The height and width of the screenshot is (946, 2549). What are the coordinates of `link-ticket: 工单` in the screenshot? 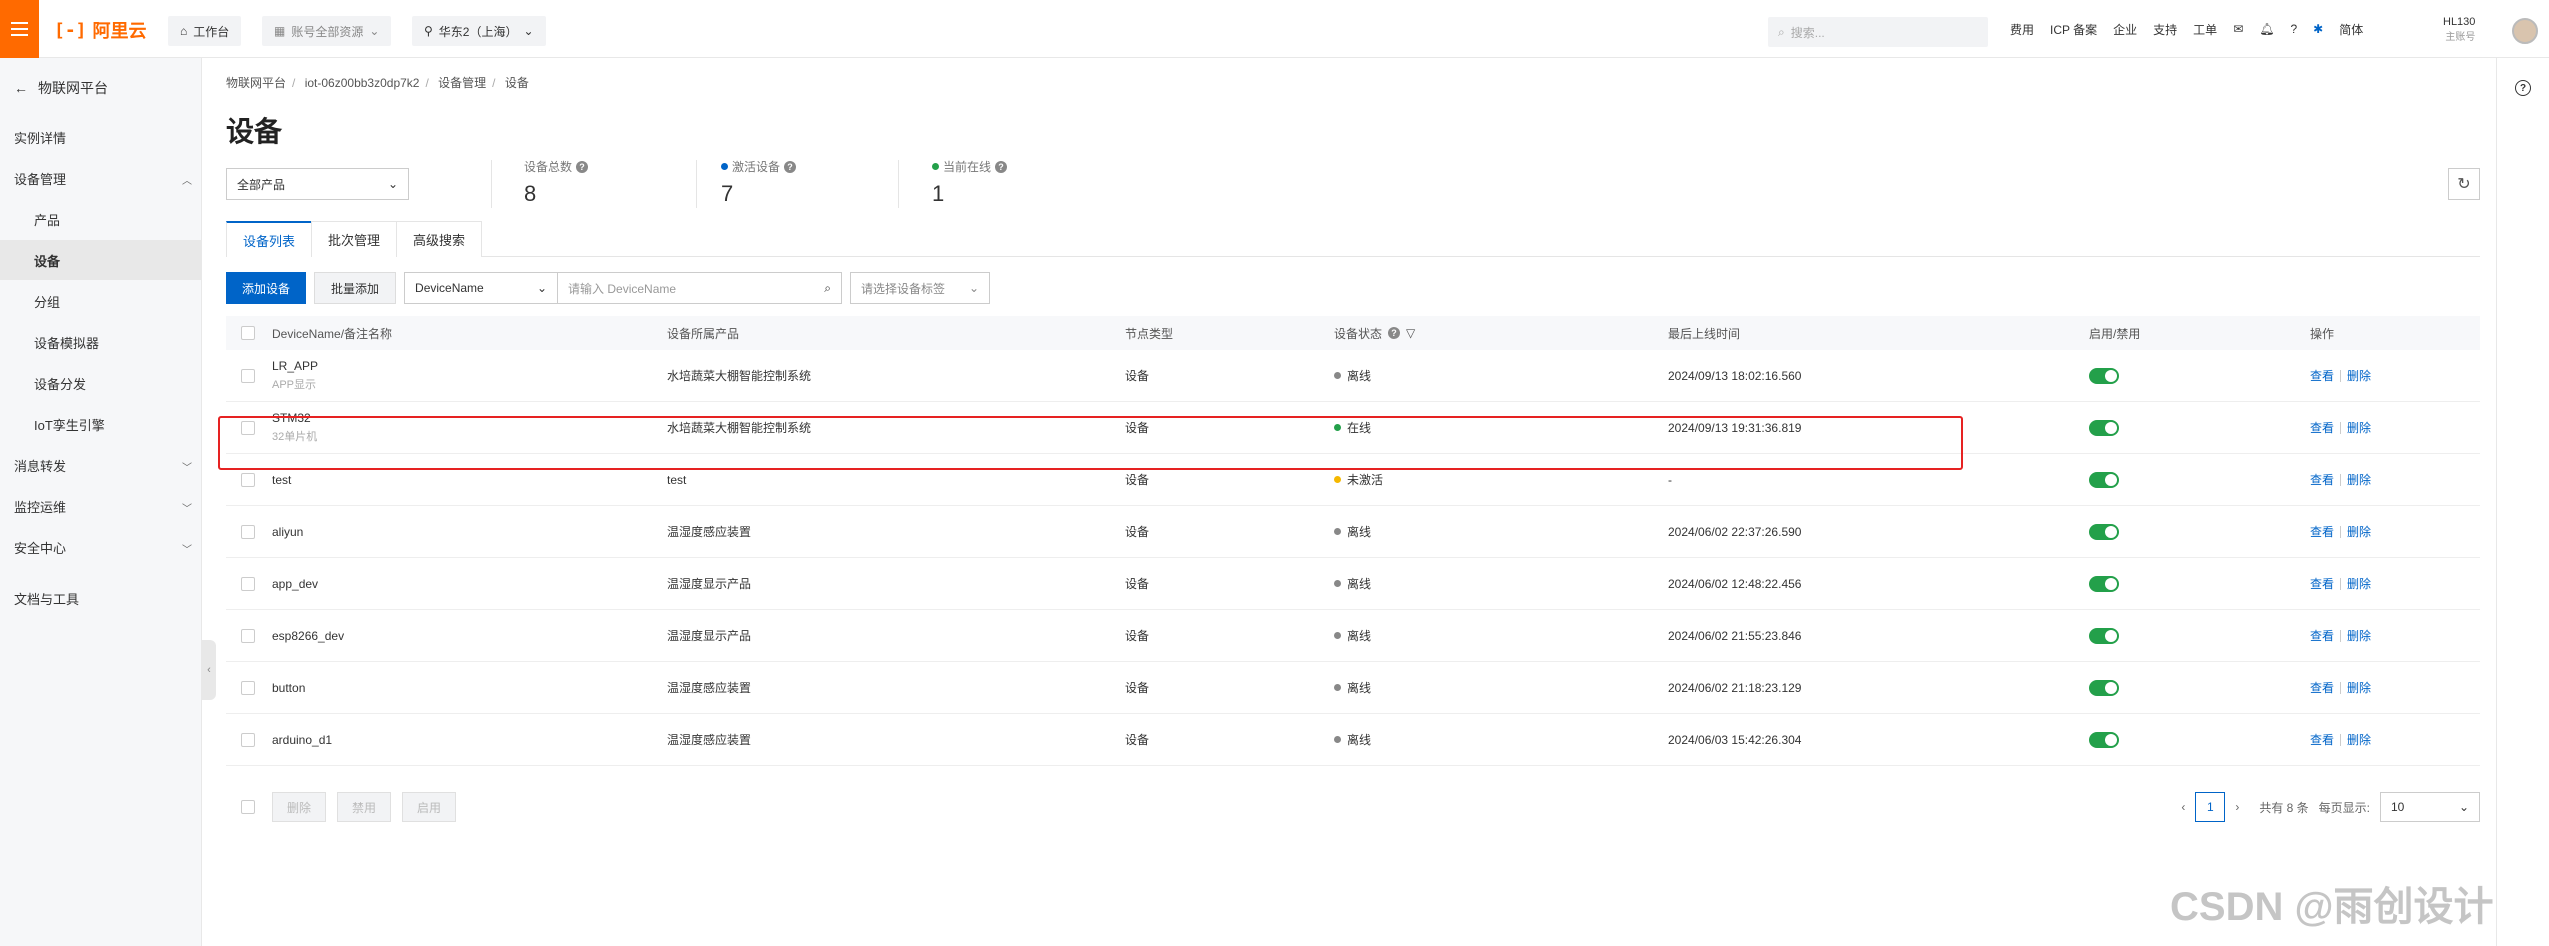 It's located at (2205, 29).